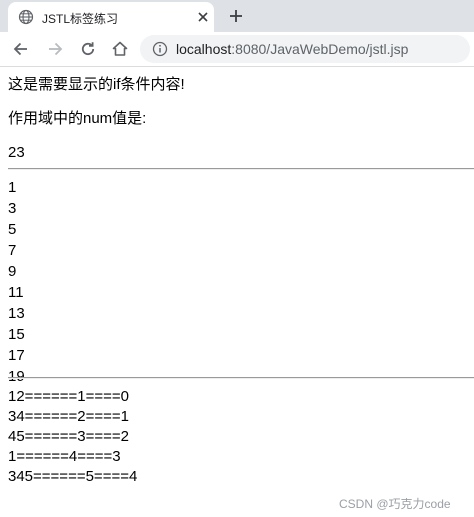 The height and width of the screenshot is (517, 474). Describe the element at coordinates (160, 49) in the screenshot. I see `info-icon` at that location.